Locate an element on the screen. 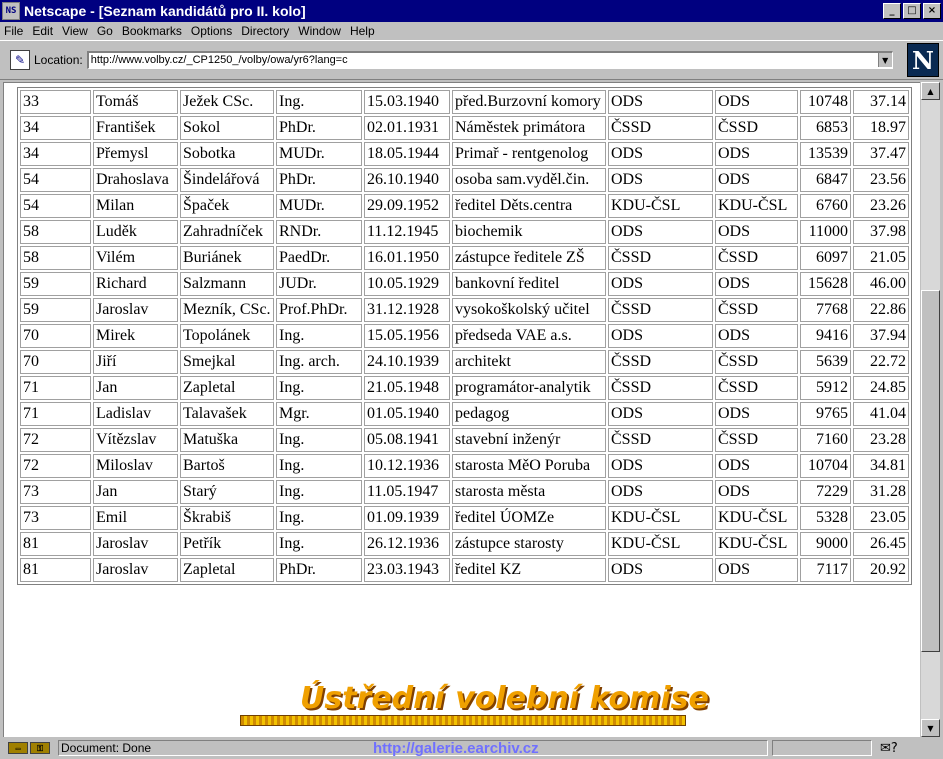 The width and height of the screenshot is (943, 759). netscape-logo: N is located at coordinates (923, 60).